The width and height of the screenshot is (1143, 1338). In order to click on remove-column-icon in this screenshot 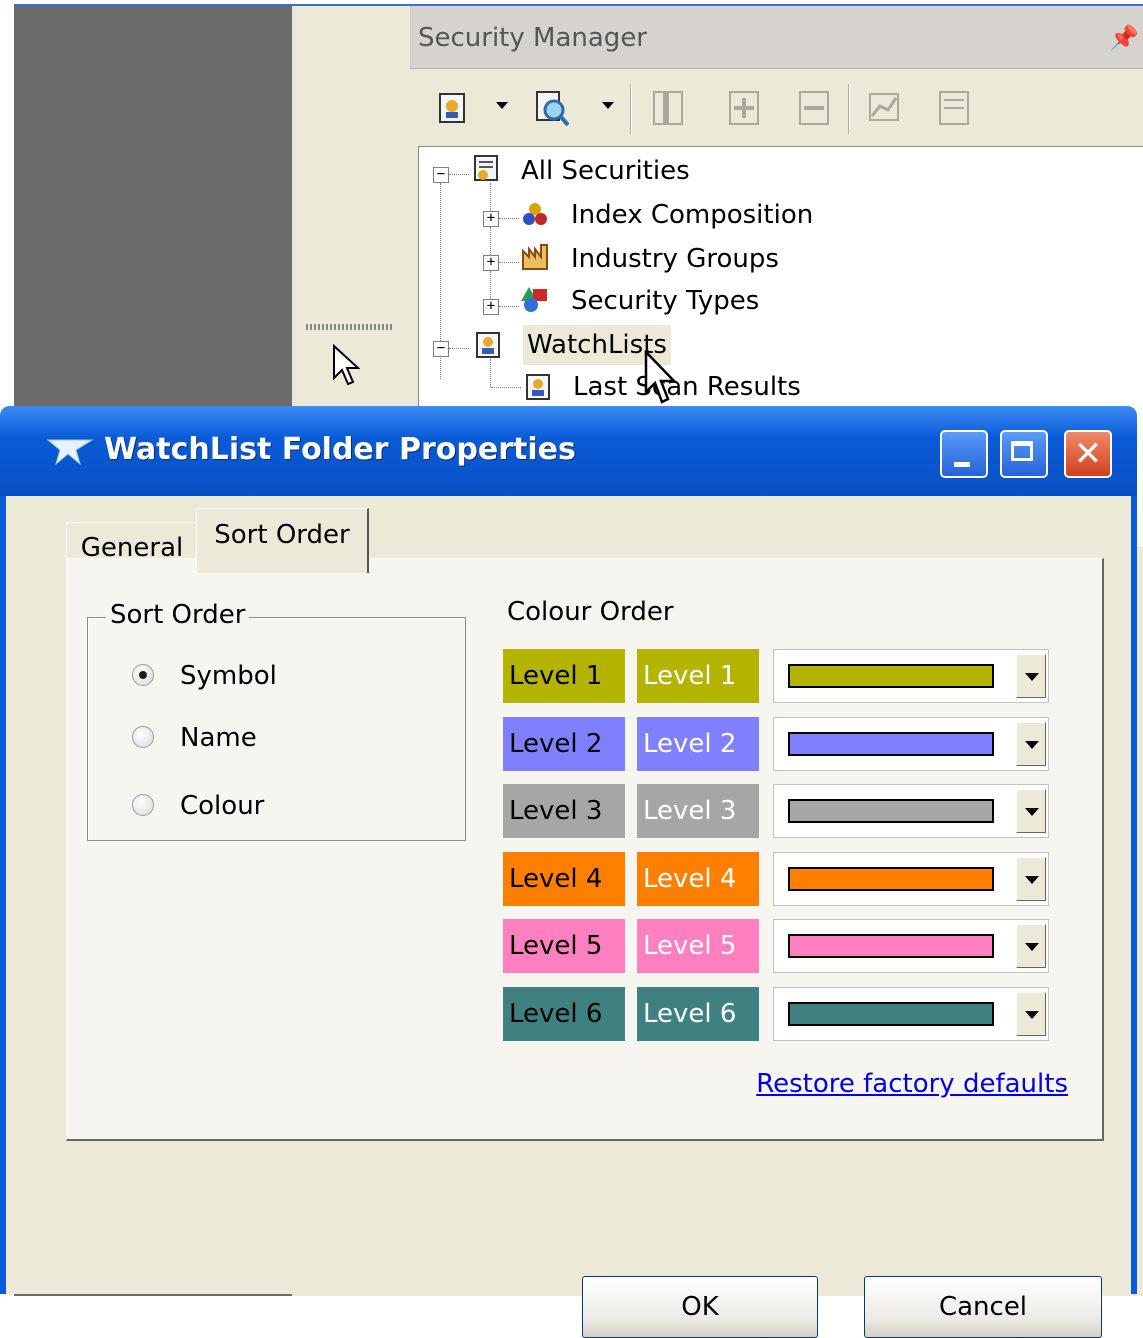, I will do `click(814, 108)`.